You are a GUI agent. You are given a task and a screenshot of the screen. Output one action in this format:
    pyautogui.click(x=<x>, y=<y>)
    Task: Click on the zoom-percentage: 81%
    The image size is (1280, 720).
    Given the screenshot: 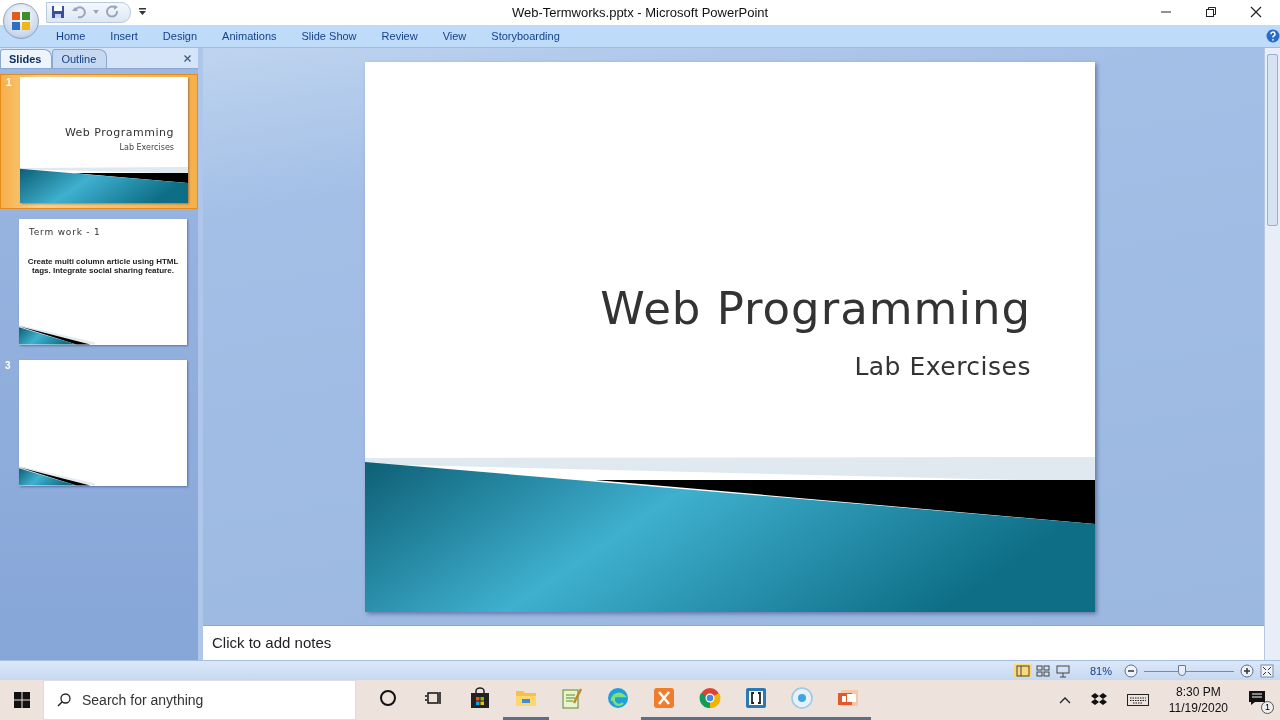 What is the action you would take?
    pyautogui.click(x=1100, y=670)
    